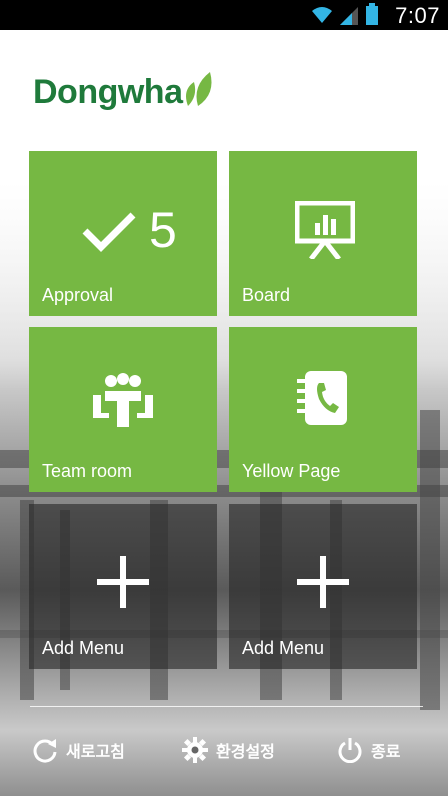 Image resolution: width=448 pixels, height=796 pixels. I want to click on tile-approval: 5 Approval, so click(123, 233).